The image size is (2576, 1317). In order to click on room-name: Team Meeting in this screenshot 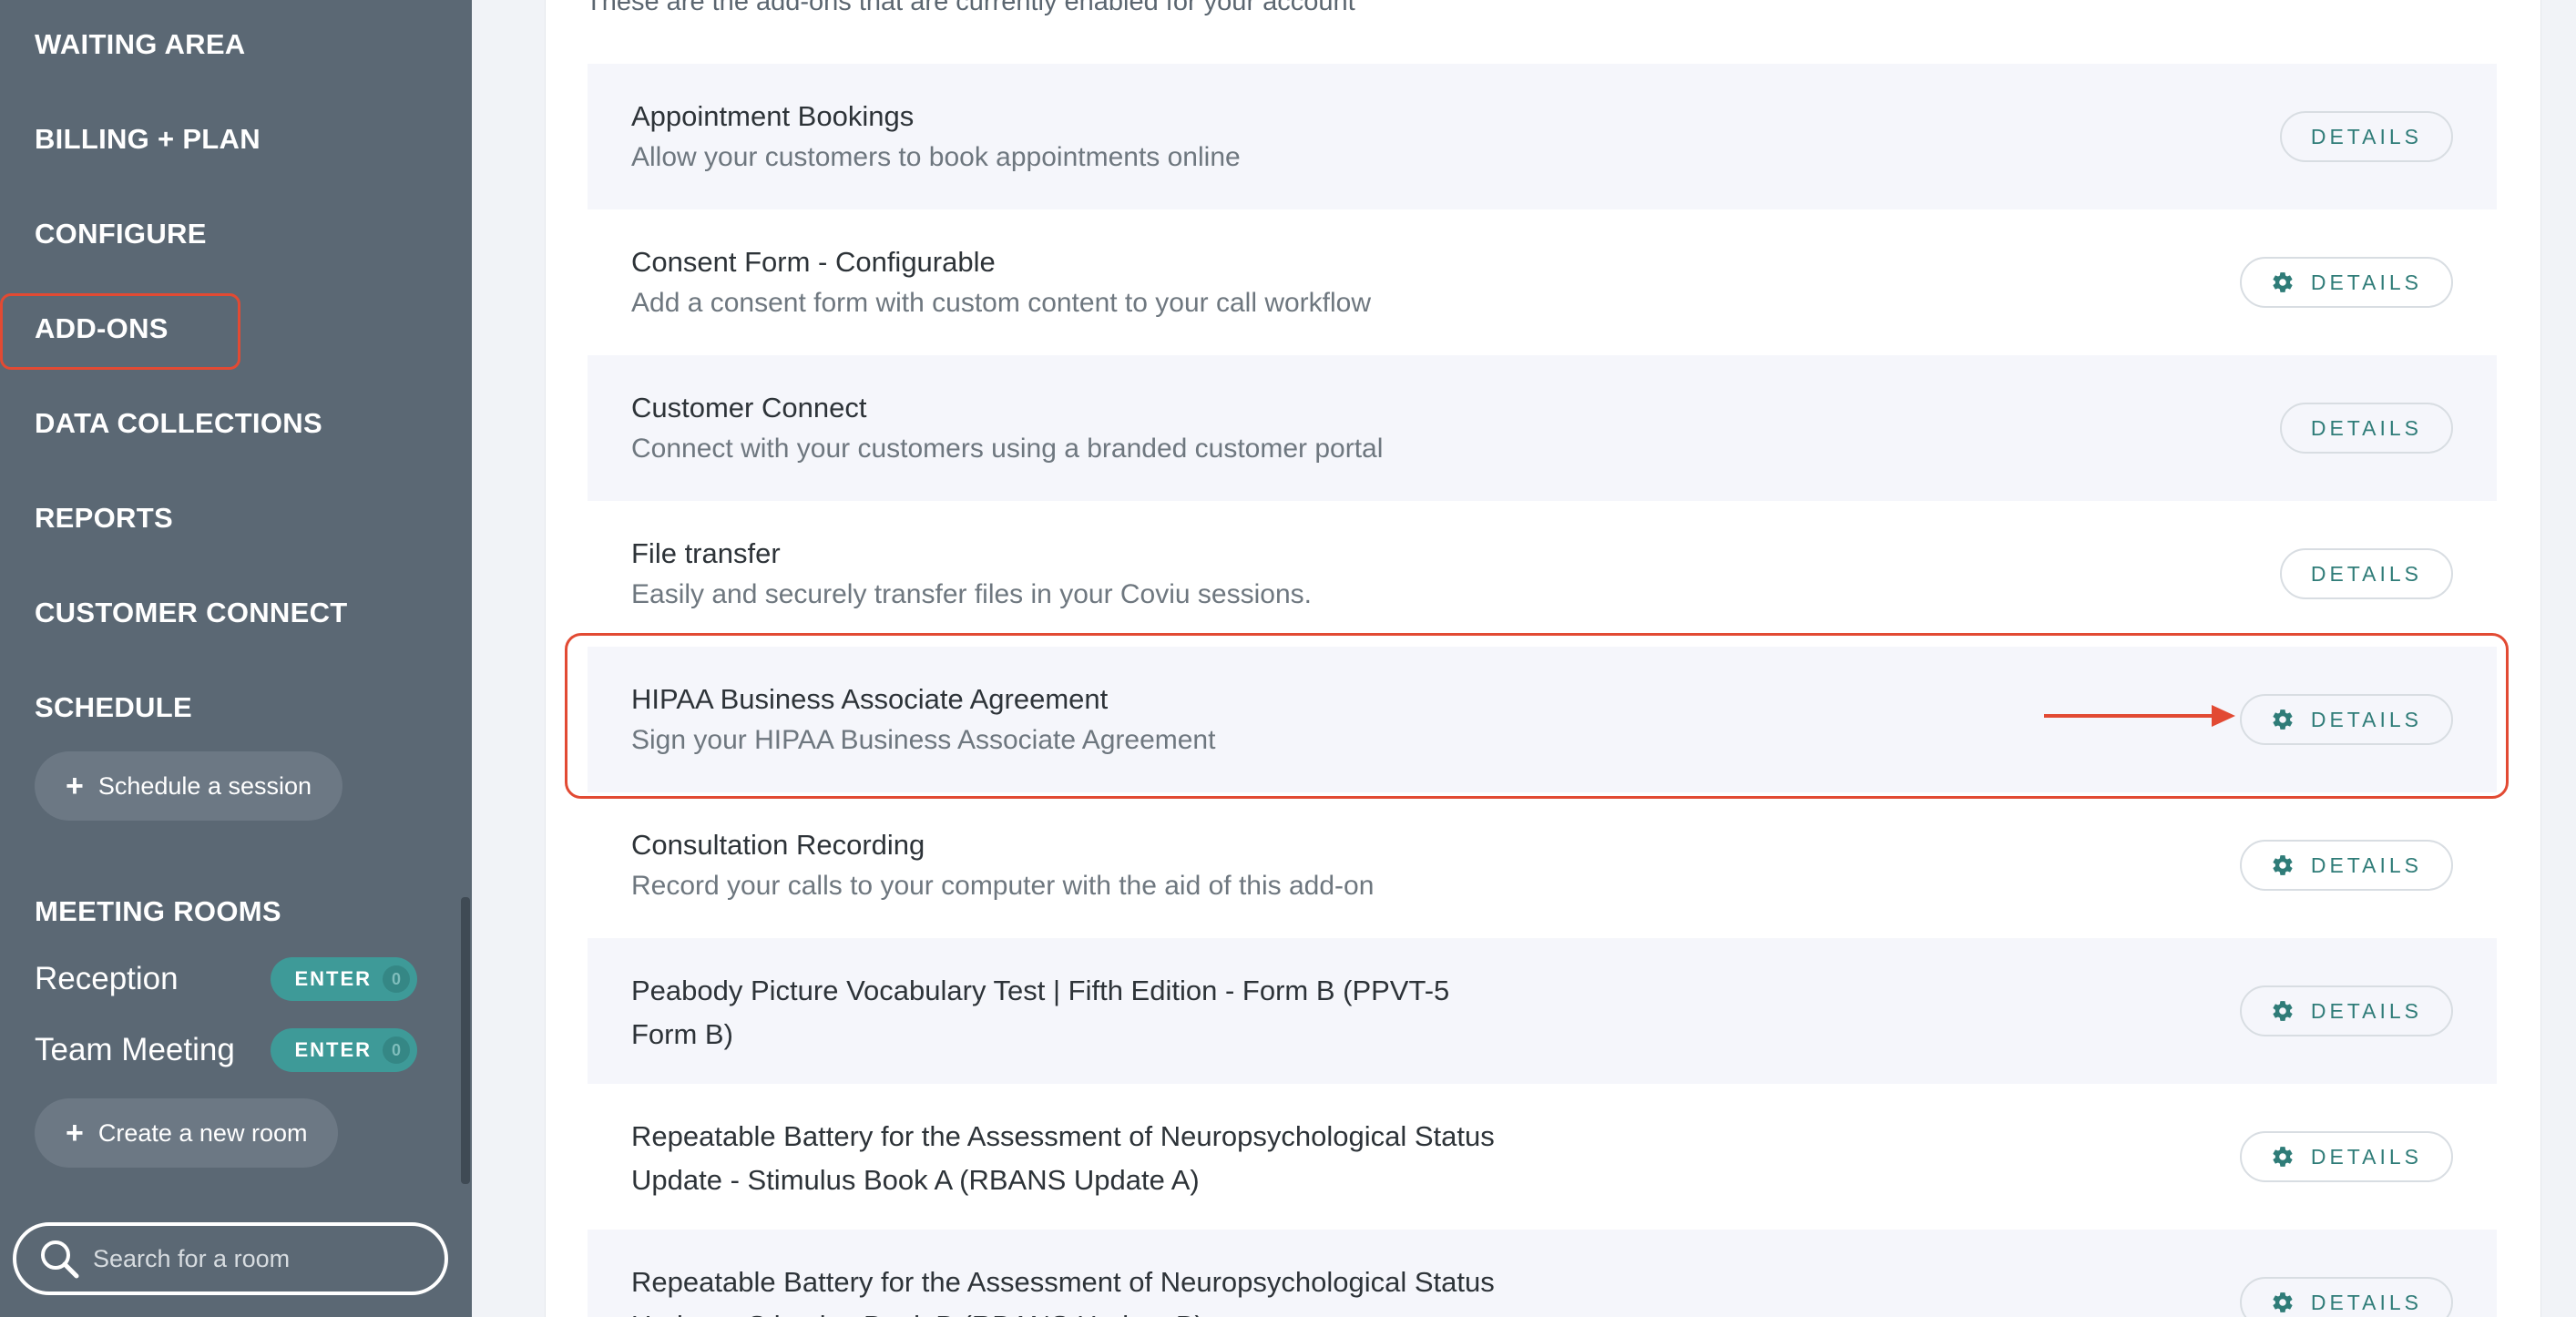, I will do `click(135, 1049)`.